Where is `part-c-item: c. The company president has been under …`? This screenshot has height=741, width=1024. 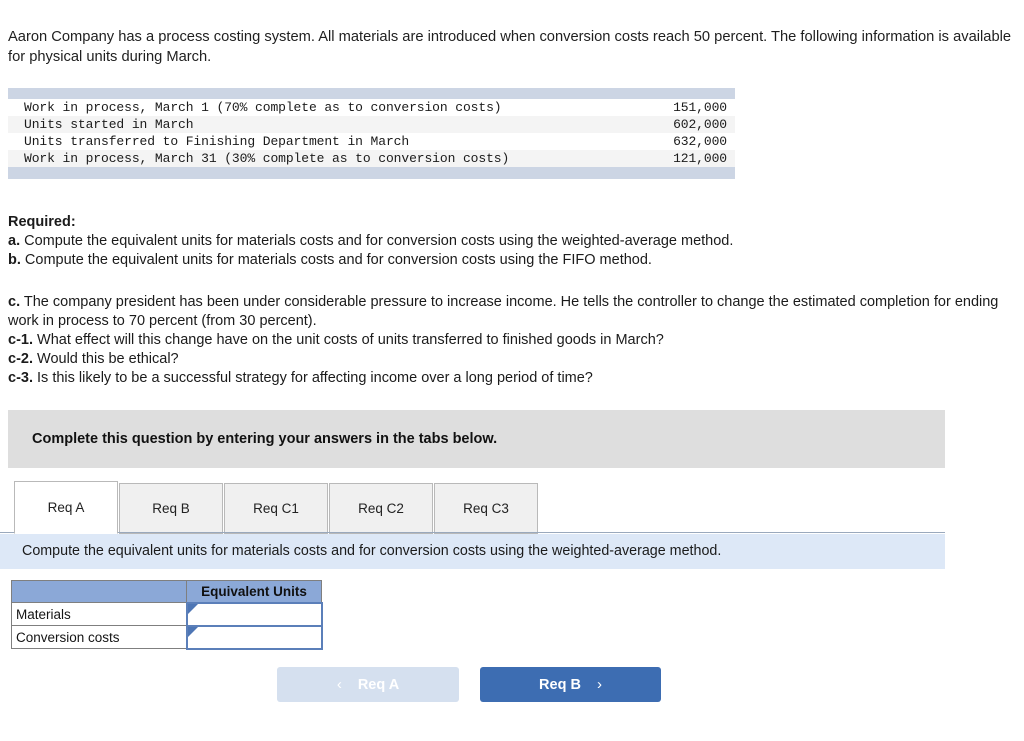
part-c-item: c. The company president has been under … is located at coordinates (516, 312).